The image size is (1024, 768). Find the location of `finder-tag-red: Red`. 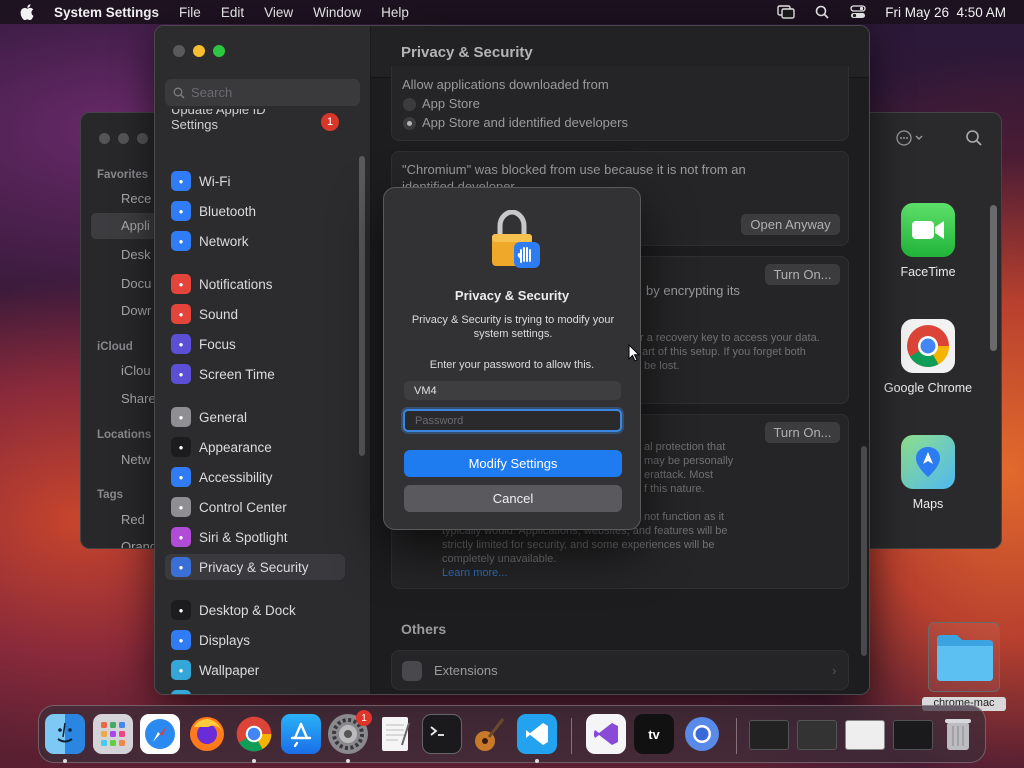

finder-tag-red: Red is located at coordinates (133, 519).